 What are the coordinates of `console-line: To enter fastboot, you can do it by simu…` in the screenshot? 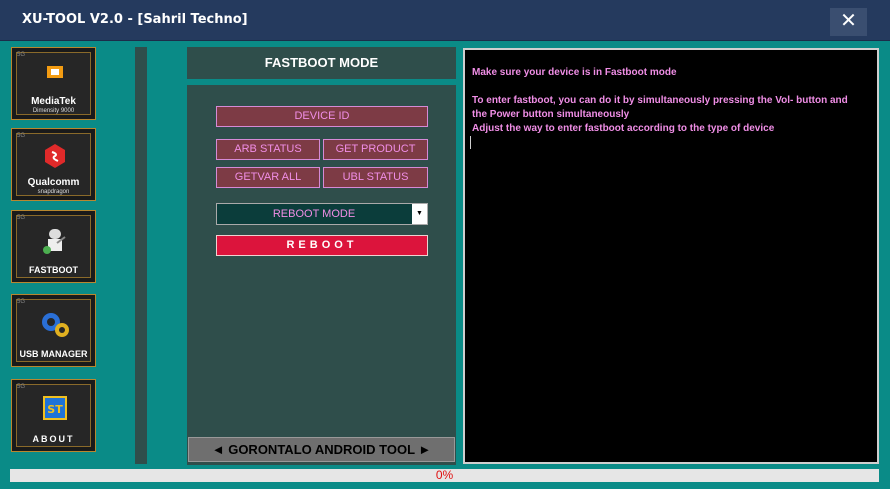 It's located at (660, 100).